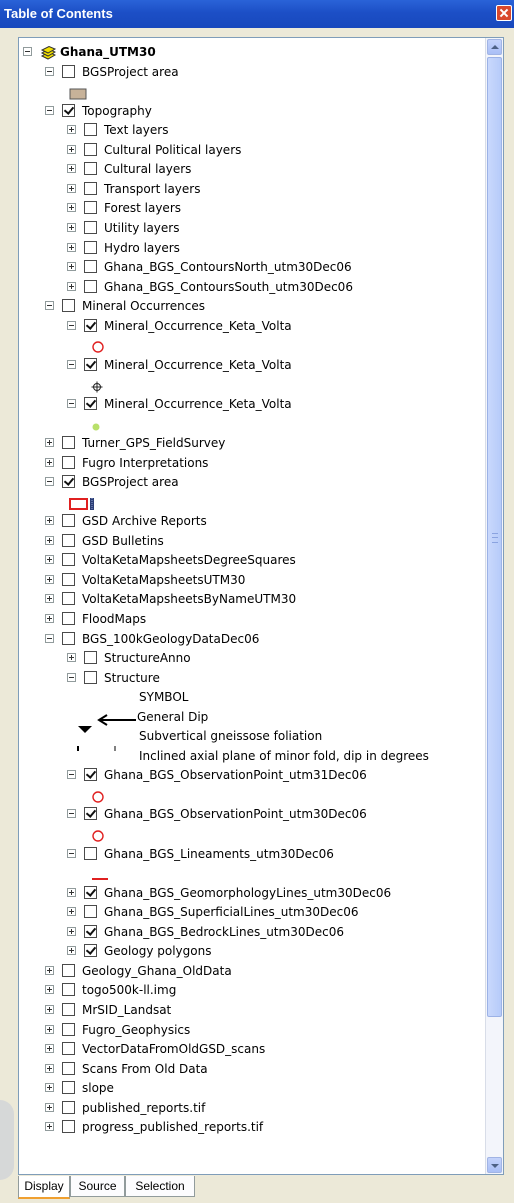  Describe the element at coordinates (249, 1011) in the screenshot. I see `layer-row: MrSID_Landsat` at that location.